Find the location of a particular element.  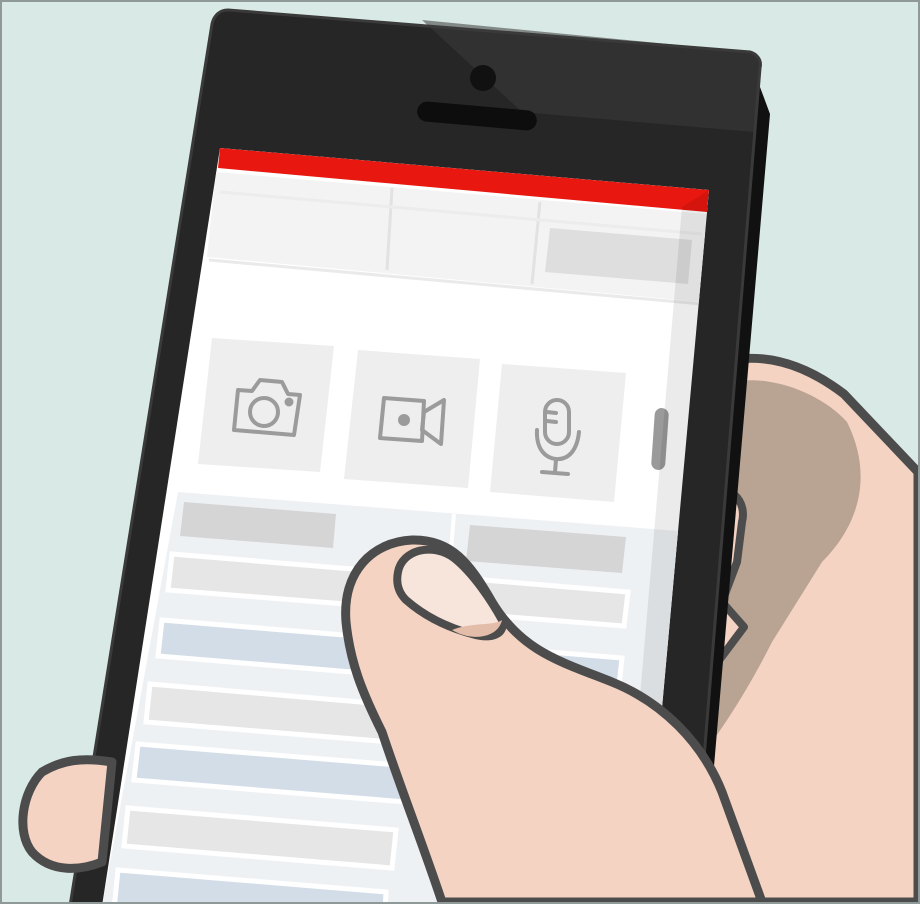

front-camera-icon is located at coordinates (483, 78).